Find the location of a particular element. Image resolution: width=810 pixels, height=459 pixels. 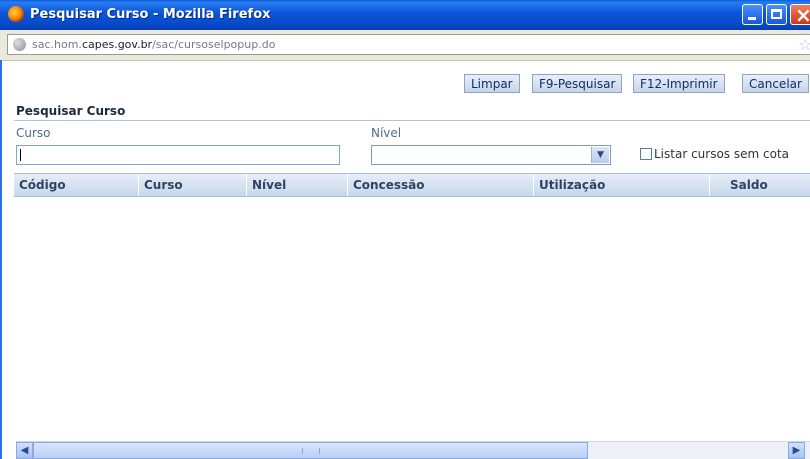

listar-sem-cota-label: Listar cursos sem cota is located at coordinates (721, 154).